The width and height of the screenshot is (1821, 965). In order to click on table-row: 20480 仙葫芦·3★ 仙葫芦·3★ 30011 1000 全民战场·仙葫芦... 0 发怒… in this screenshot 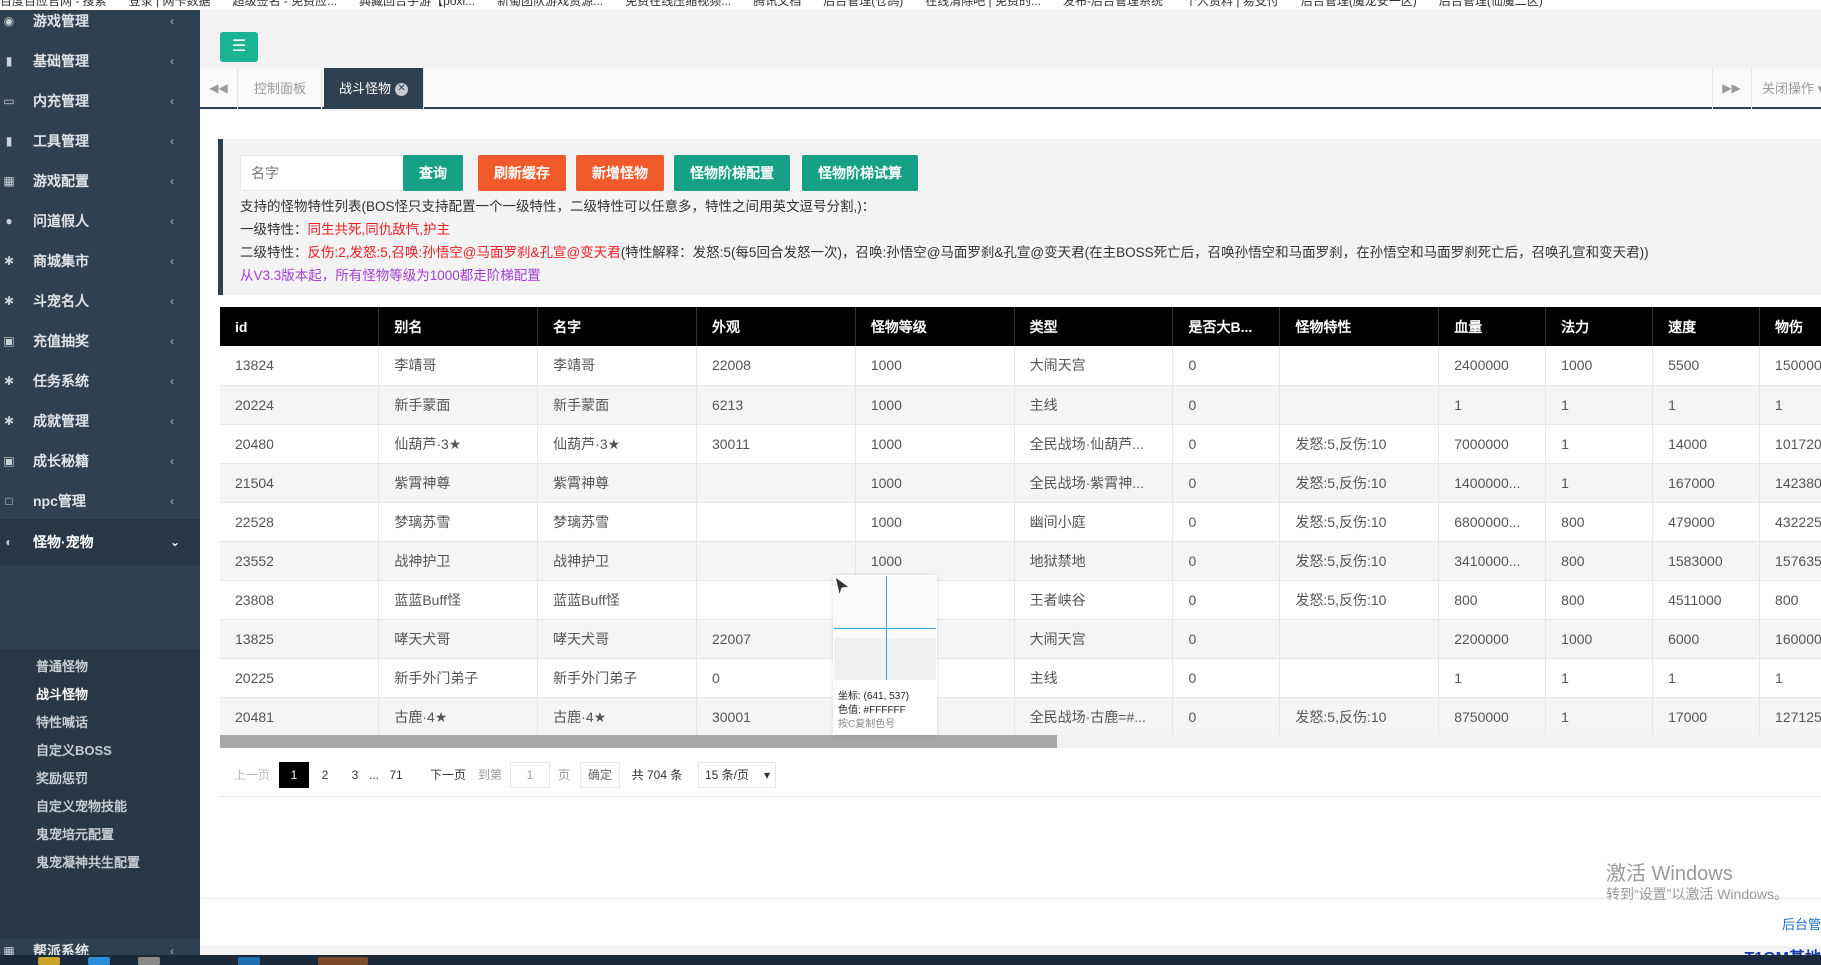, I will do `click(1020, 444)`.